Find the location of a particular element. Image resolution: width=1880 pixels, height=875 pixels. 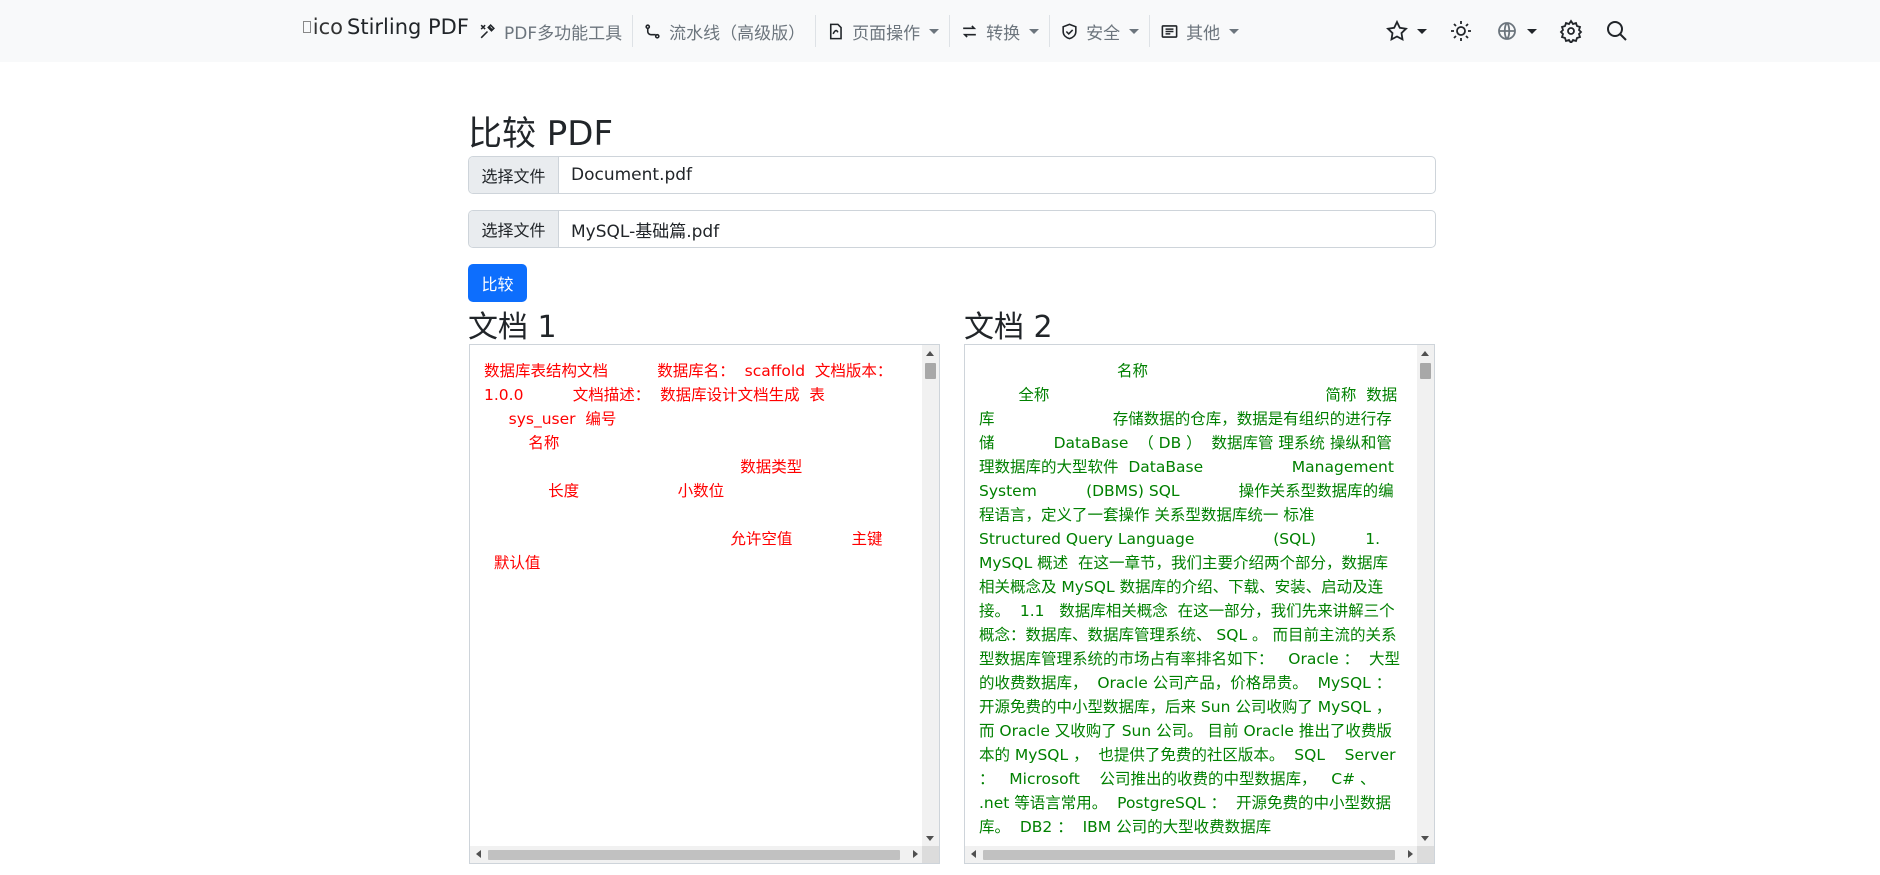

brand-name: Stirling PDF is located at coordinates (408, 27).